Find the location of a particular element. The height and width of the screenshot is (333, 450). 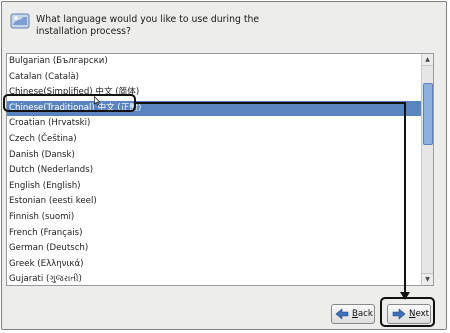

language-item: English (English) is located at coordinates (214, 187).